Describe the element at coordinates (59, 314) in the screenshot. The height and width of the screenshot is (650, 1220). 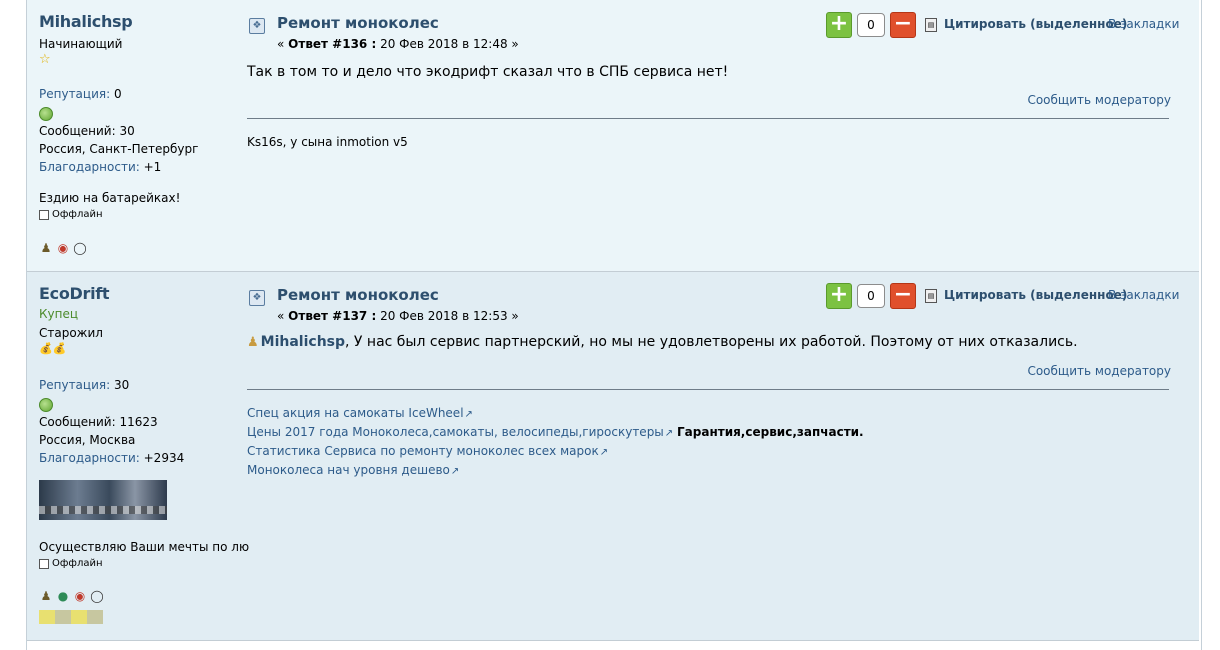
I see `member-group: Купец` at that location.